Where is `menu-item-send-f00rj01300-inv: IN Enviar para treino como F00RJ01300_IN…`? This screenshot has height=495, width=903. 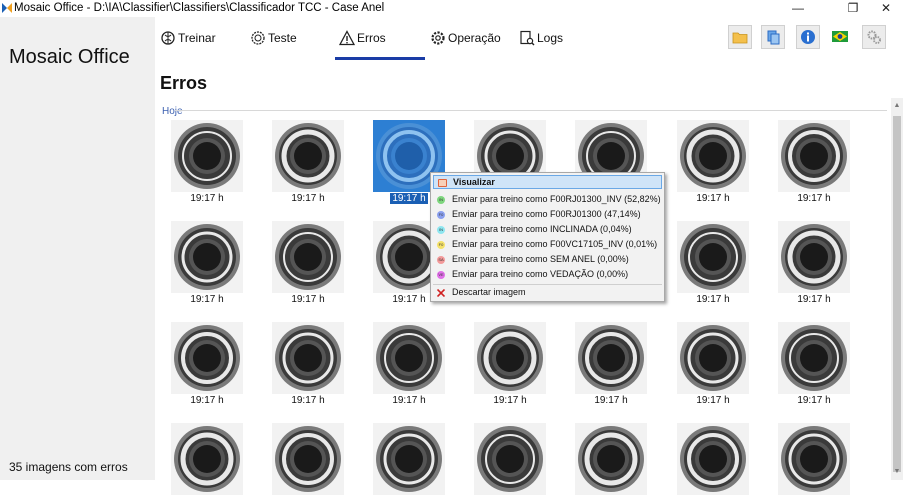
menu-item-send-f00rj01300-inv: IN Enviar para treino como F00RJ01300_IN… is located at coordinates (547, 200).